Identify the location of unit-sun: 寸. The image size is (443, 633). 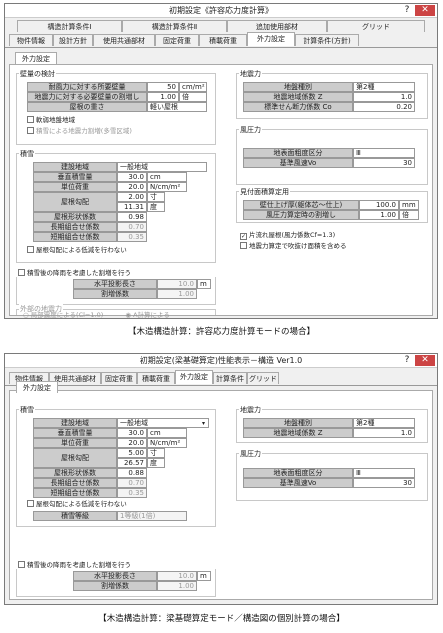
(156, 197).